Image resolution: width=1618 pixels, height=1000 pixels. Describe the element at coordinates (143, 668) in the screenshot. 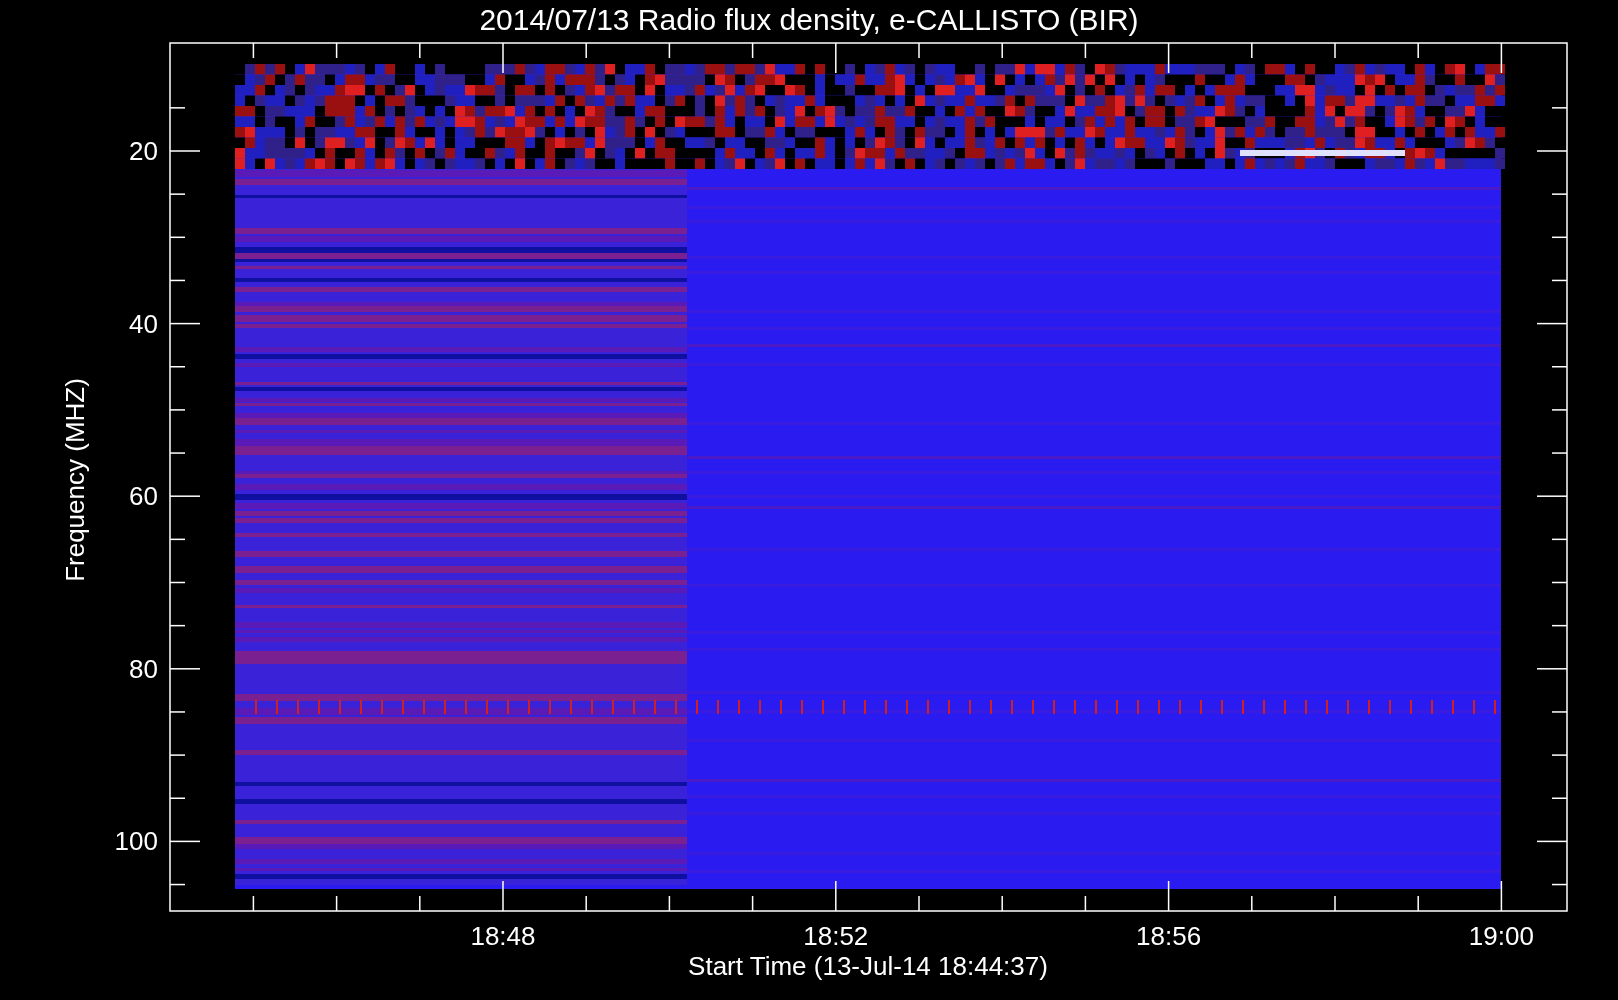

I see `tick-label: 80` at that location.